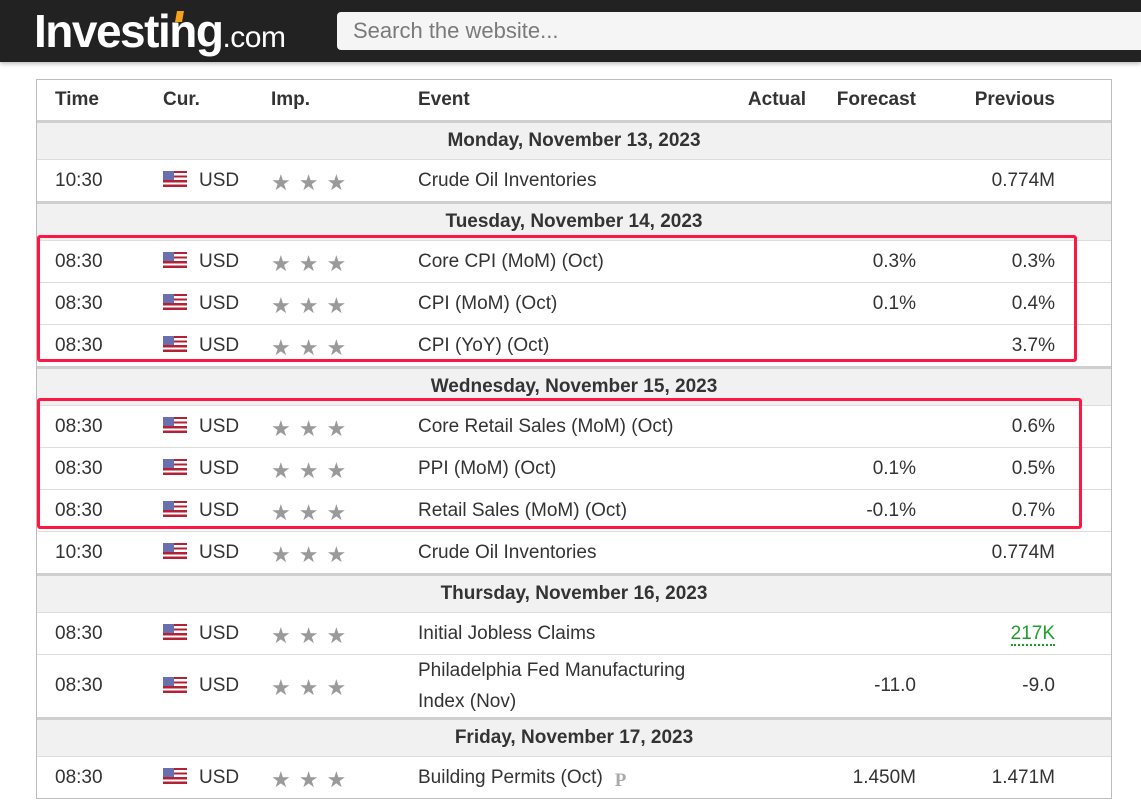  What do you see at coordinates (985, 346) in the screenshot?
I see `previous-value: 3.7%` at bounding box center [985, 346].